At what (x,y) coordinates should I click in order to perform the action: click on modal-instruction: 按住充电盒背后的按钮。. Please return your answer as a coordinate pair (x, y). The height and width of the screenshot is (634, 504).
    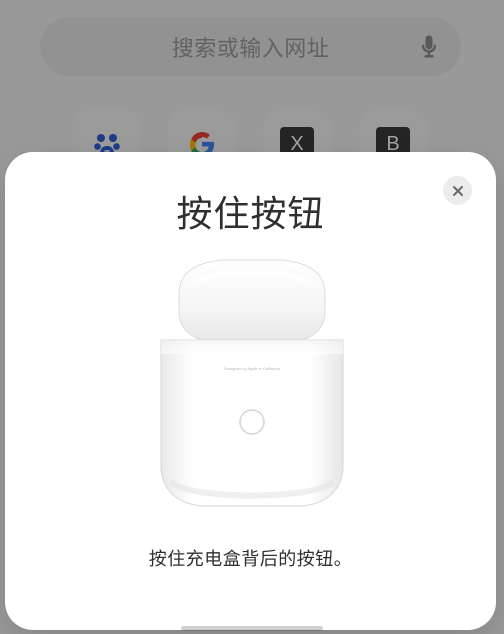
    Looking at the image, I should click on (250, 559).